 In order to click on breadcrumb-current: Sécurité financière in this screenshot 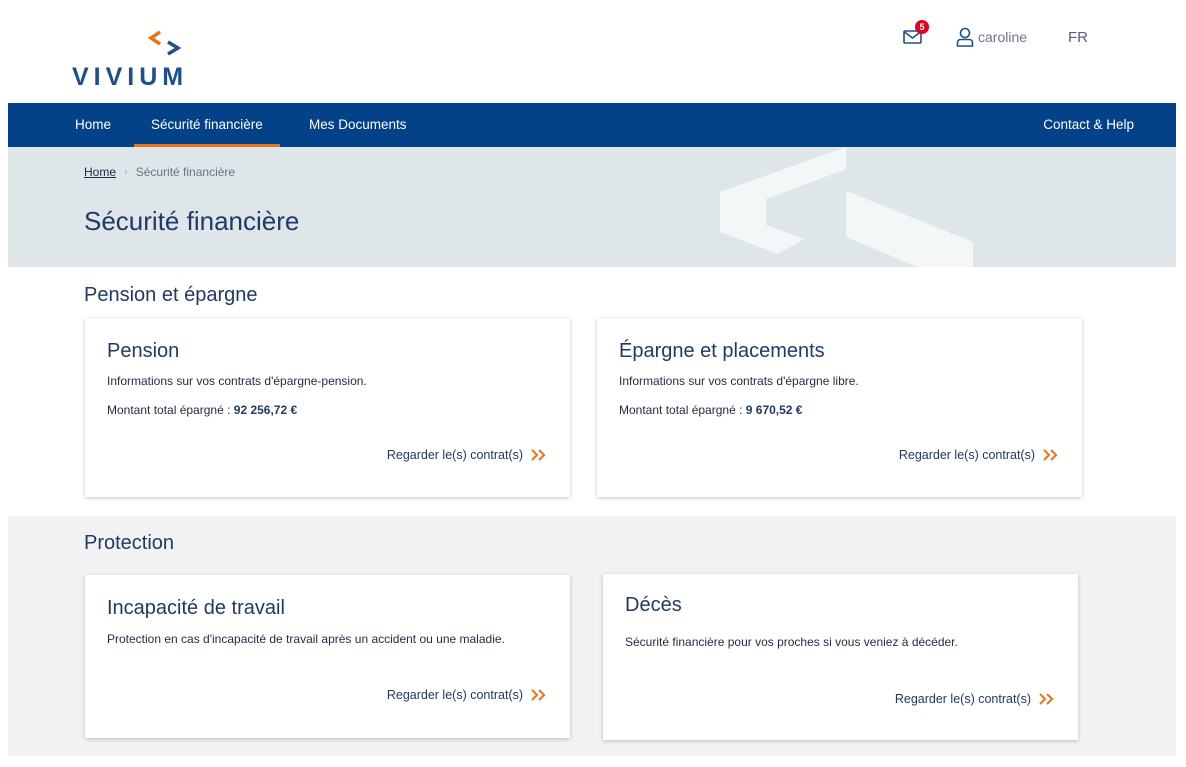, I will do `click(185, 172)`.